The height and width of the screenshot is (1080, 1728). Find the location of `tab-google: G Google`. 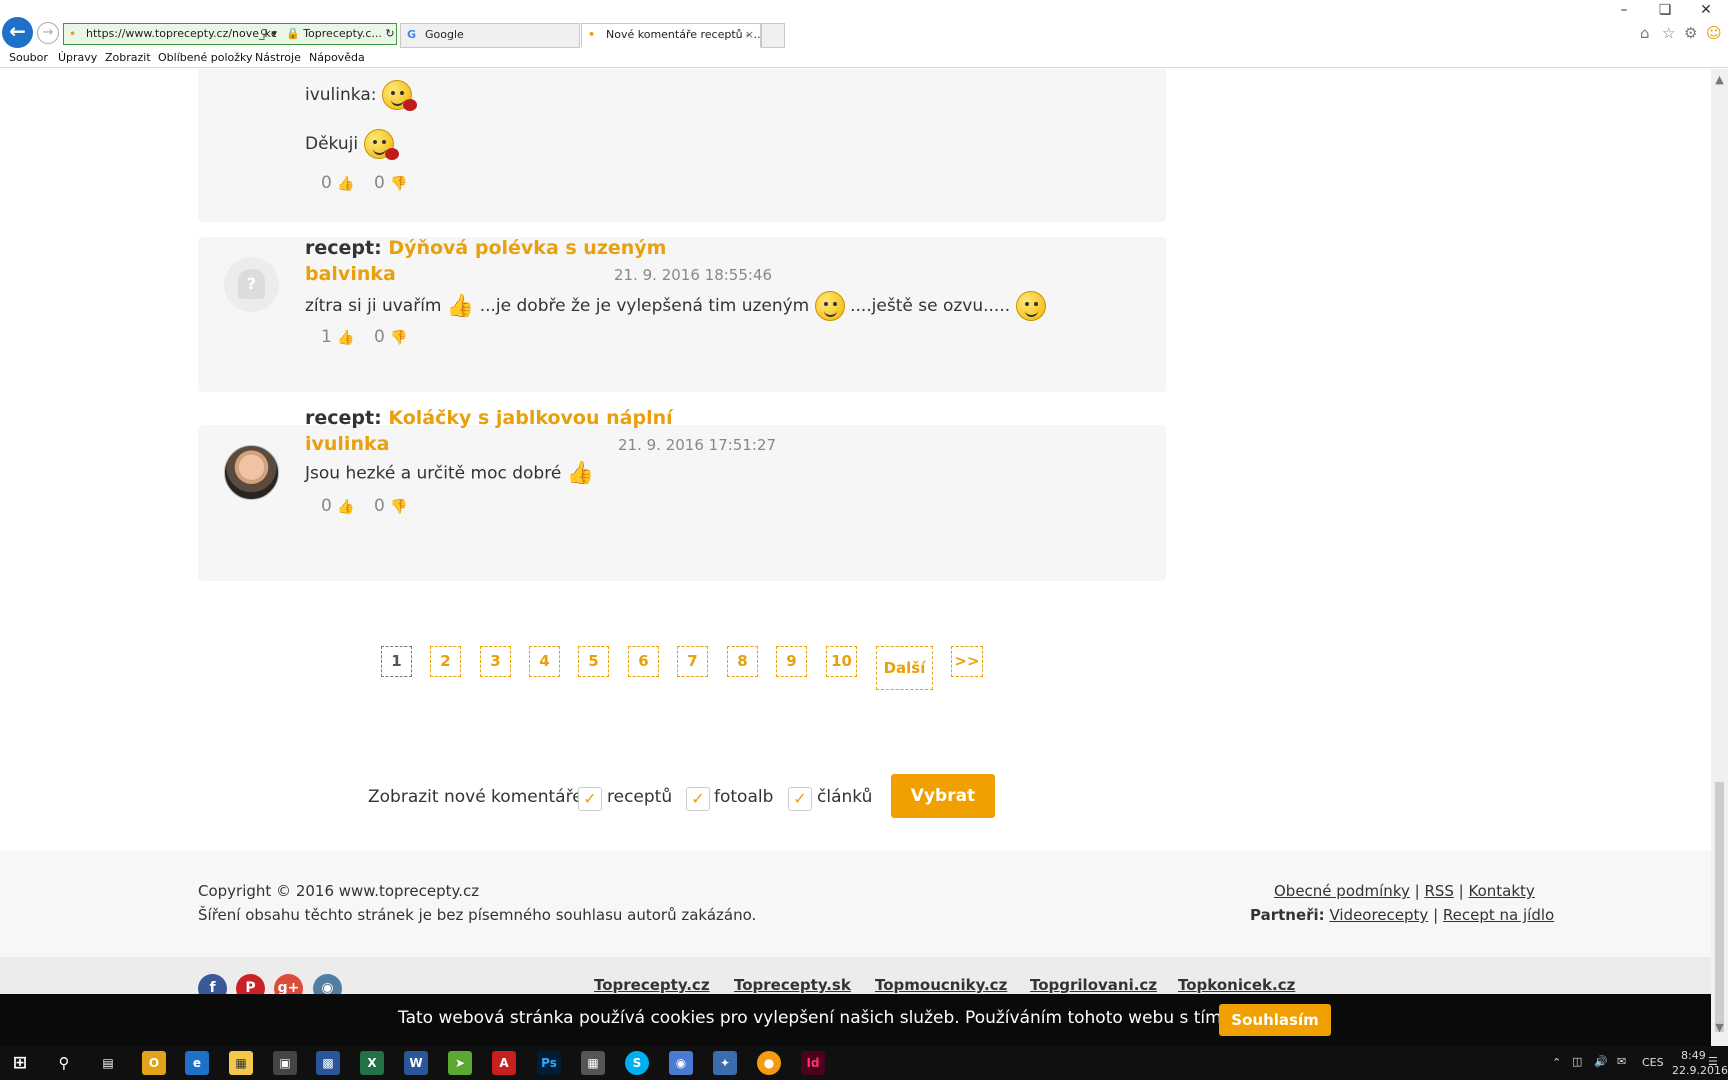

tab-google: G Google is located at coordinates (490, 35).